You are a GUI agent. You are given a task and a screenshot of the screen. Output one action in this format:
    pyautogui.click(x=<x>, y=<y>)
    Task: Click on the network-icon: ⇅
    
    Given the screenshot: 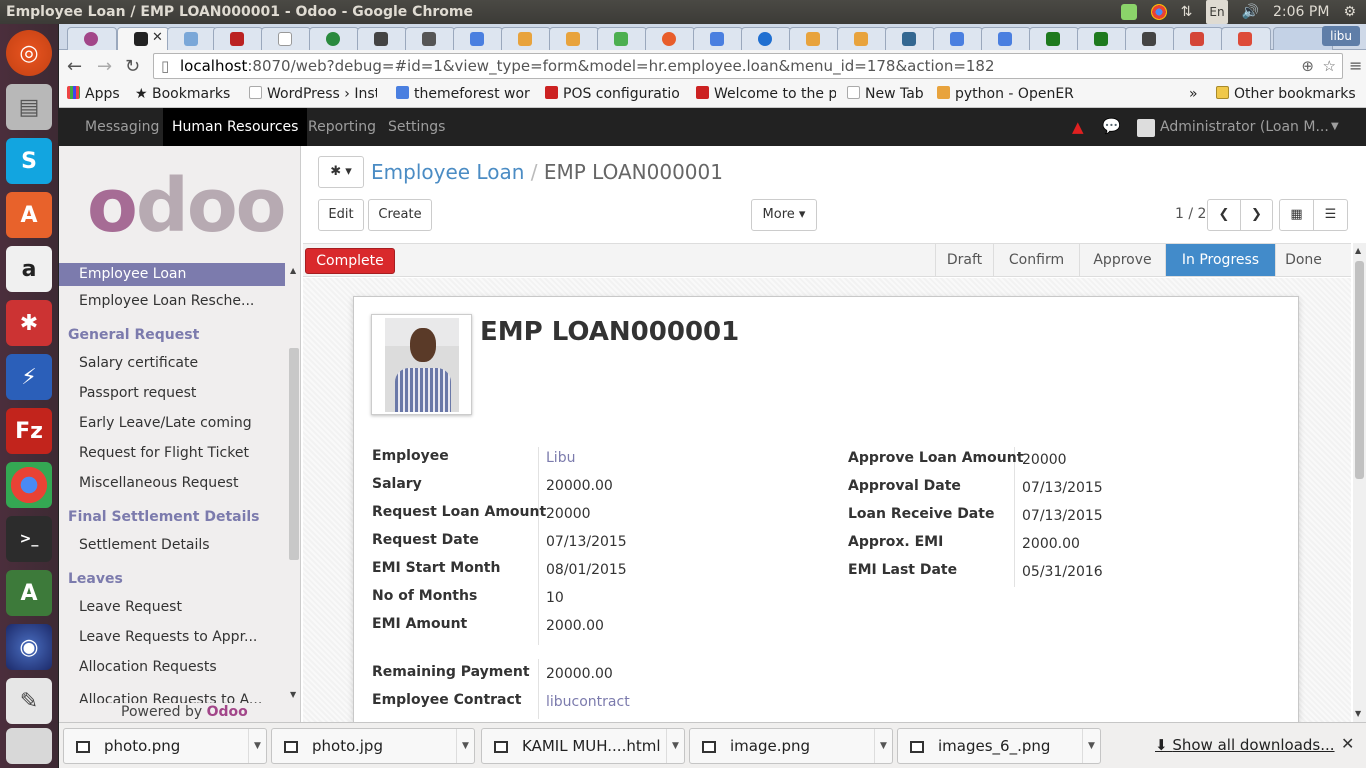 What is the action you would take?
    pyautogui.click(x=1187, y=12)
    